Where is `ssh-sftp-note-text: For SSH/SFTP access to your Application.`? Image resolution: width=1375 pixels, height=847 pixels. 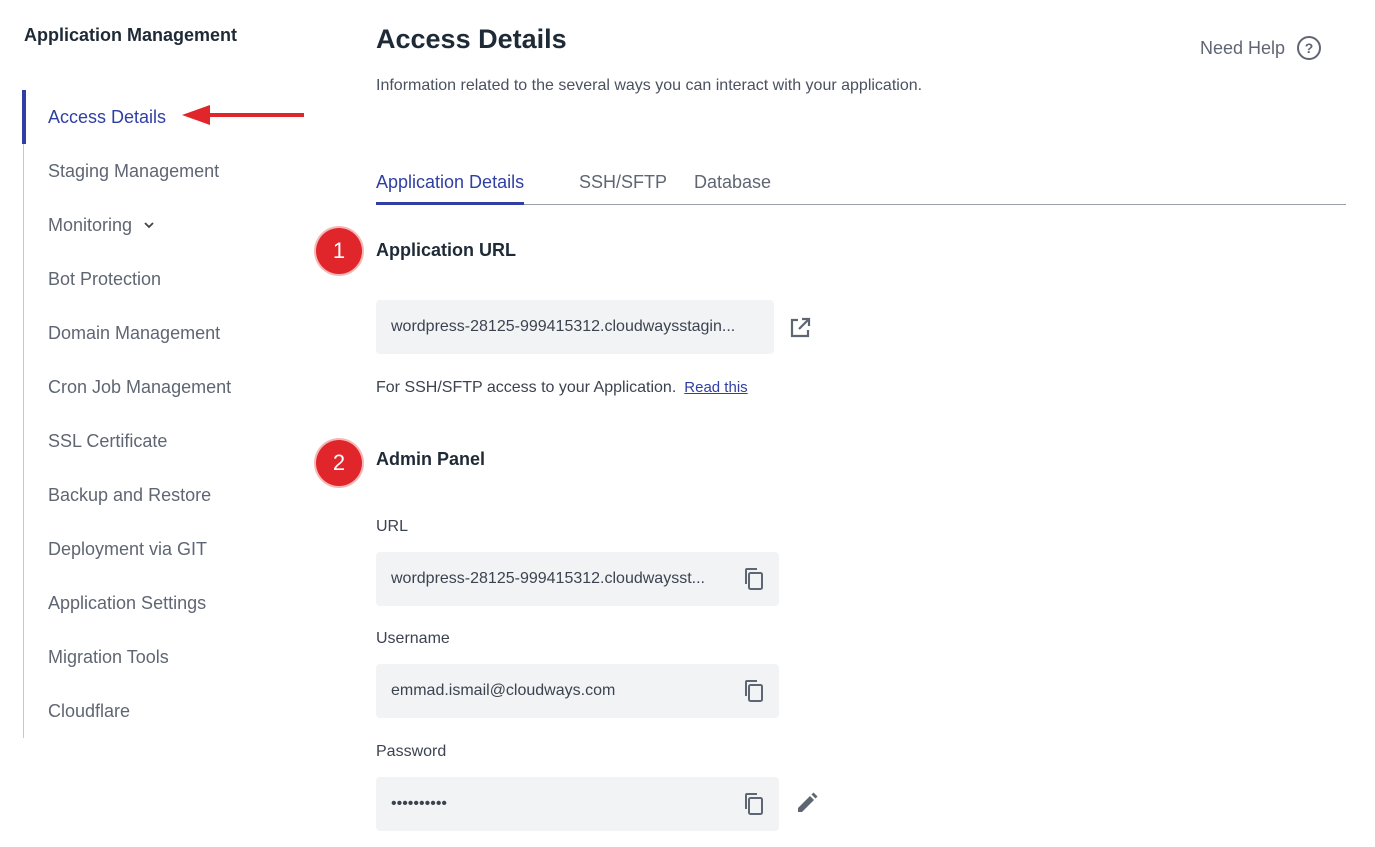
ssh-sftp-note-text: For SSH/SFTP access to your Application. is located at coordinates (526, 387).